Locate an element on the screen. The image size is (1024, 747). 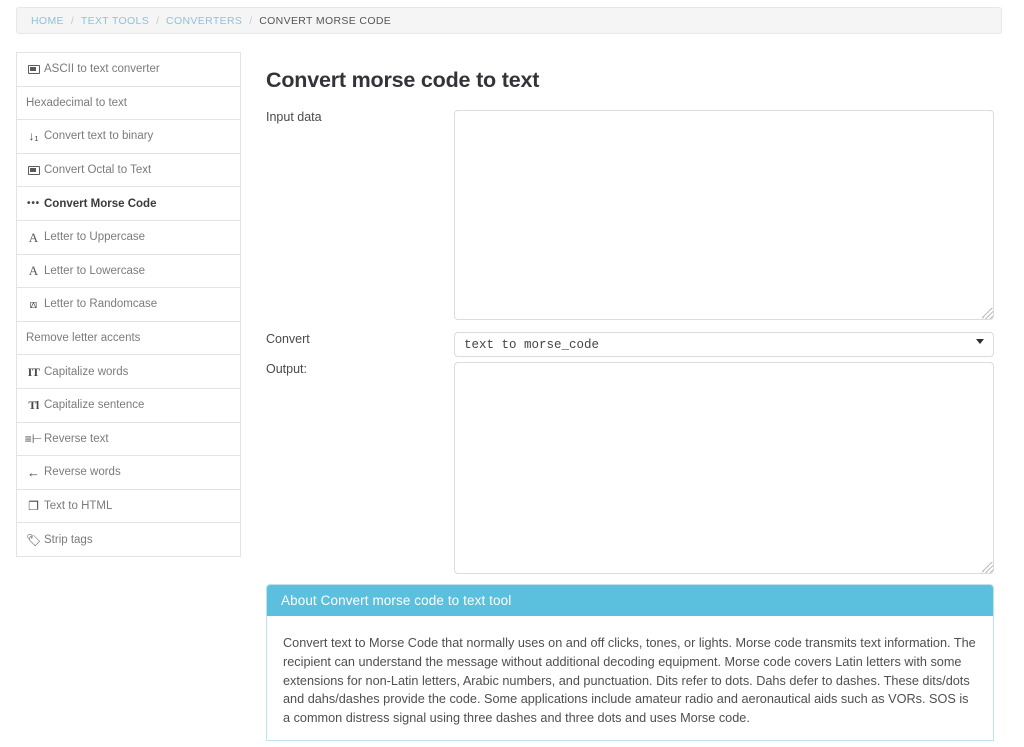
sidebar-item-label: Capitalize words is located at coordinates (86, 371).